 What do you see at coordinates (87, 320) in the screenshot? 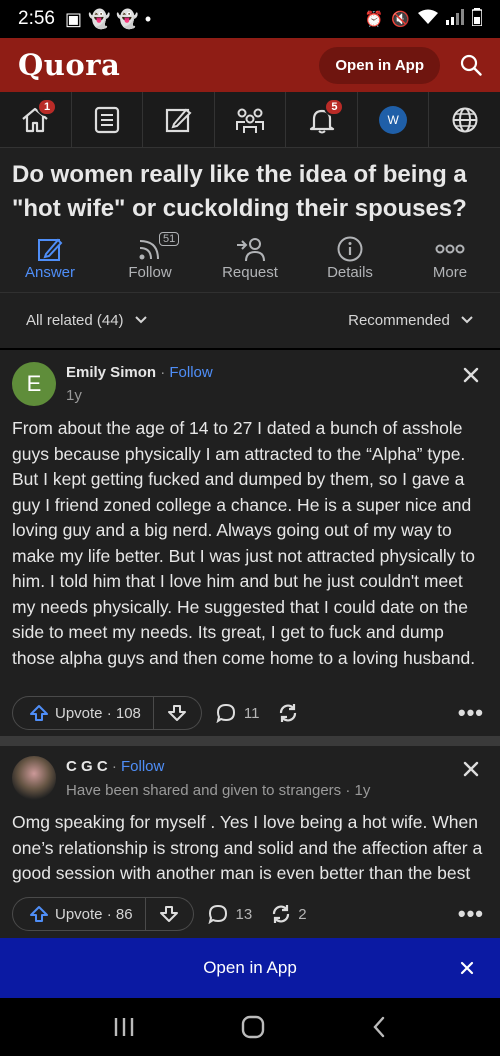
I see `all-related-dropdown: All related (44)` at bounding box center [87, 320].